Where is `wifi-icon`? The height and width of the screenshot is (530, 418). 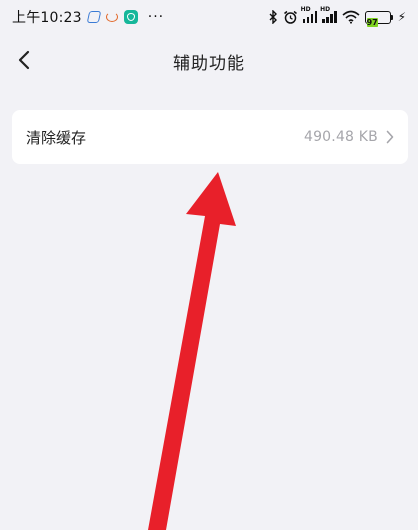
wifi-icon is located at coordinates (351, 17).